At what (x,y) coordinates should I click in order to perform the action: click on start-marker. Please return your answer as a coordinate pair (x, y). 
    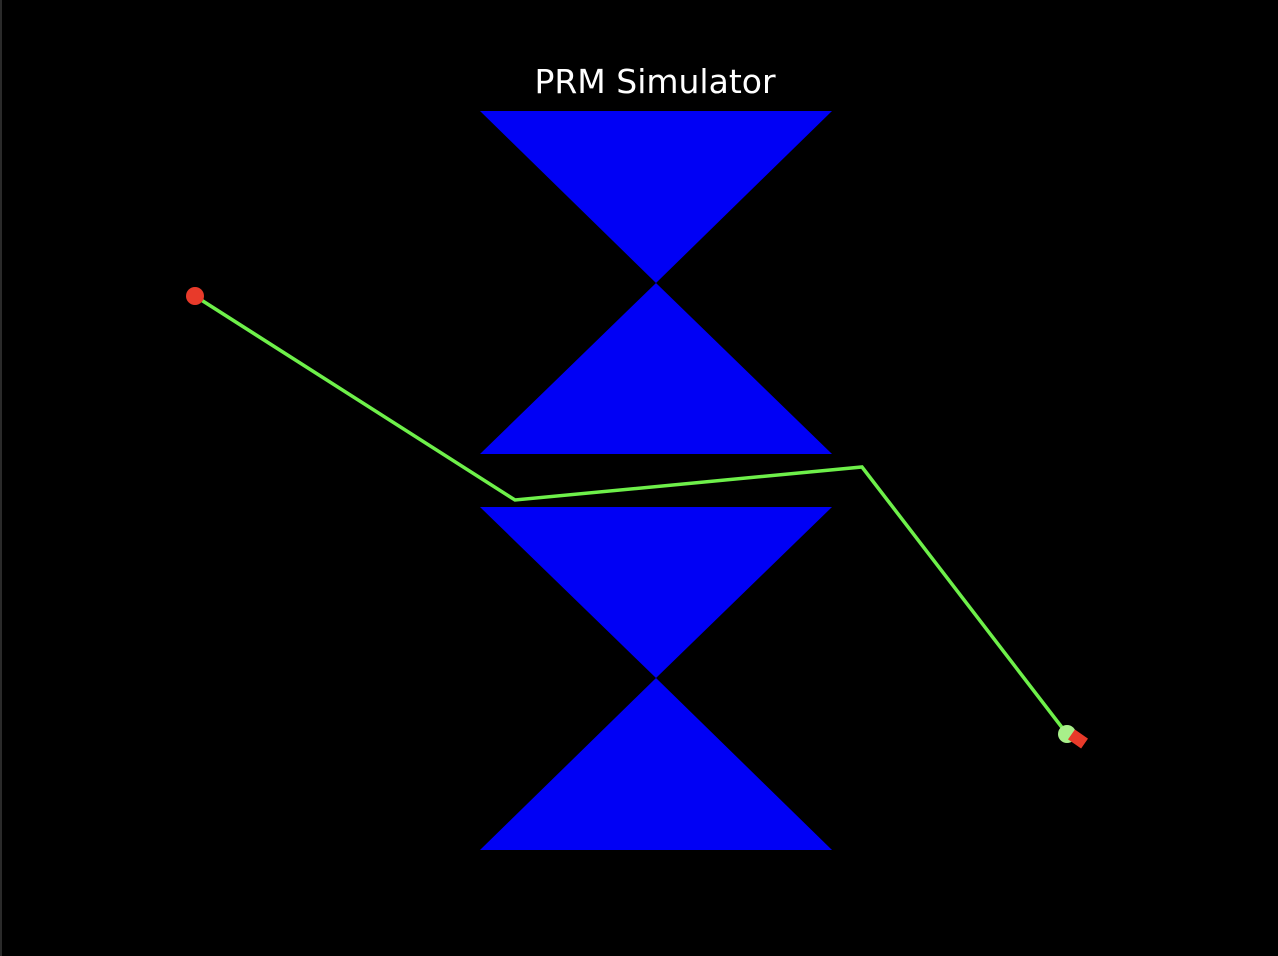
    Looking at the image, I should click on (195, 296).